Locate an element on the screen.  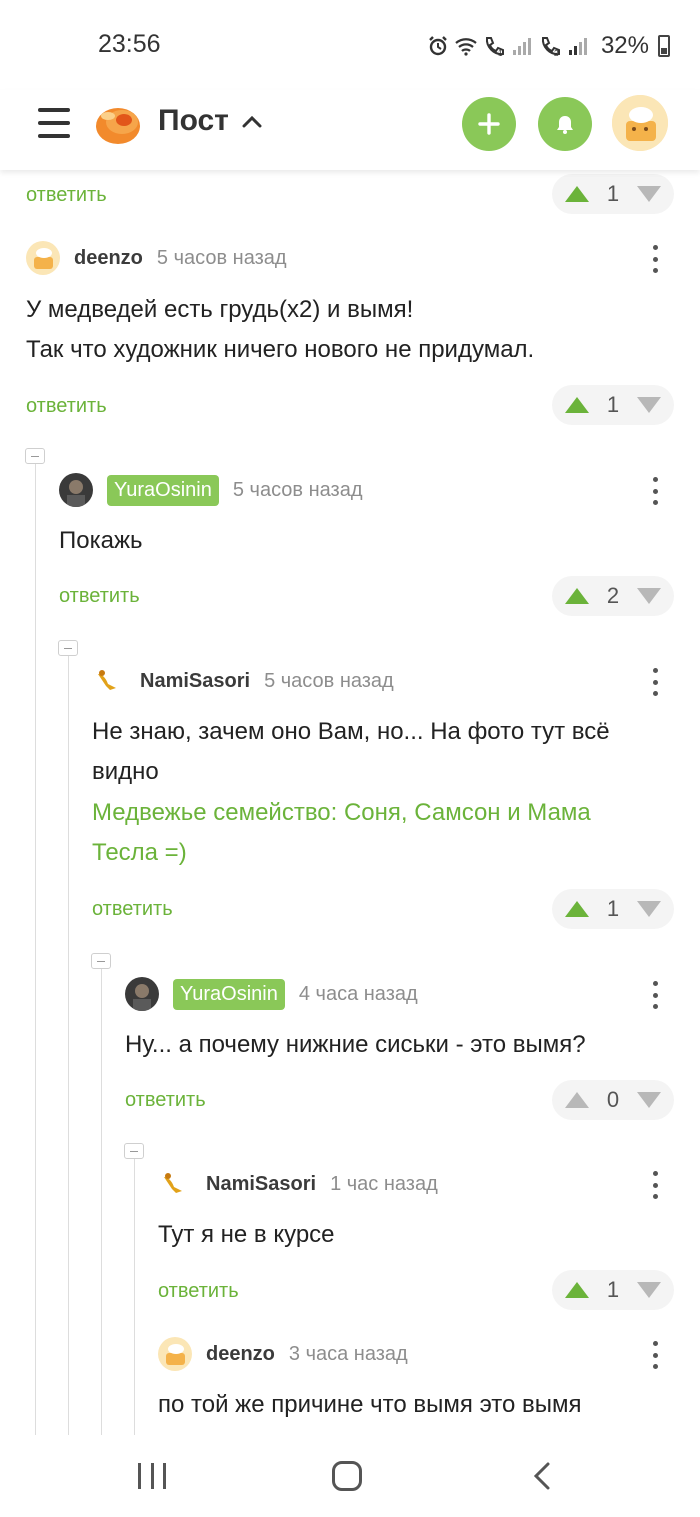
status-bar: 23:56 1 2 32% is located at coordinates (350, 45).